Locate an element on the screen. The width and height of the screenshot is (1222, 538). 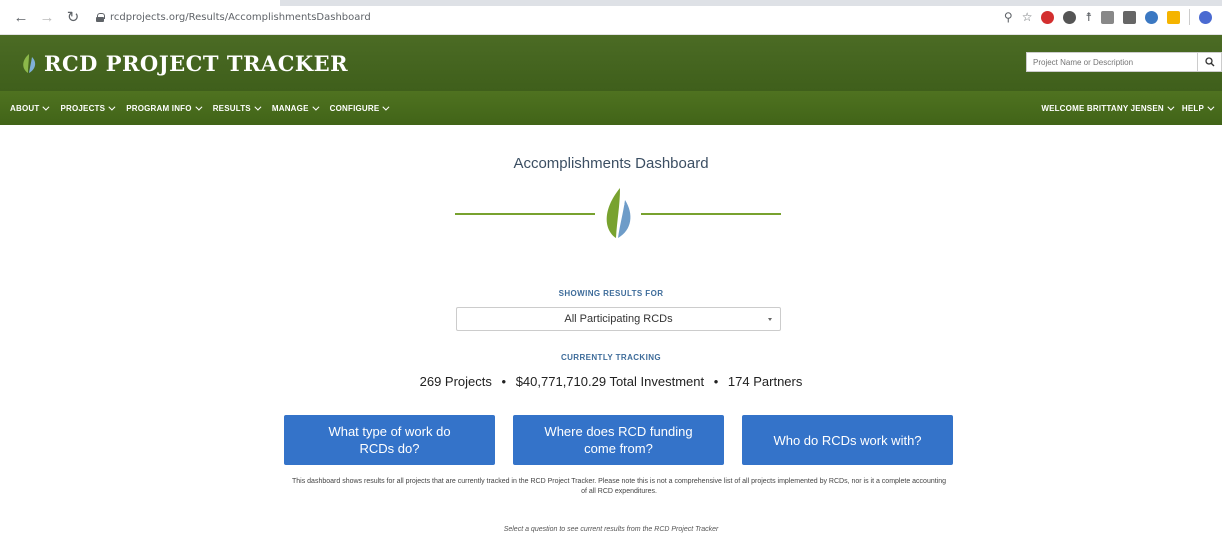
toolbar-separator is located at coordinates (1189, 17).